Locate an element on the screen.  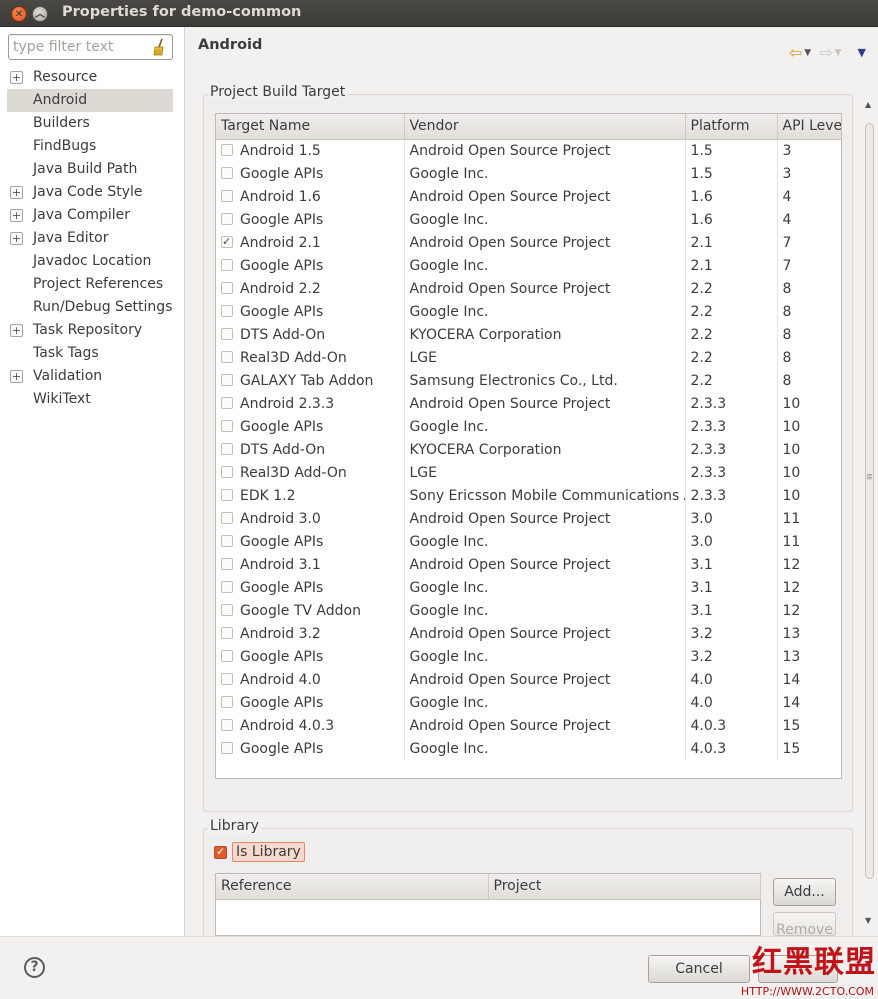
target-name-cell: Android 2.1 is located at coordinates (310, 242).